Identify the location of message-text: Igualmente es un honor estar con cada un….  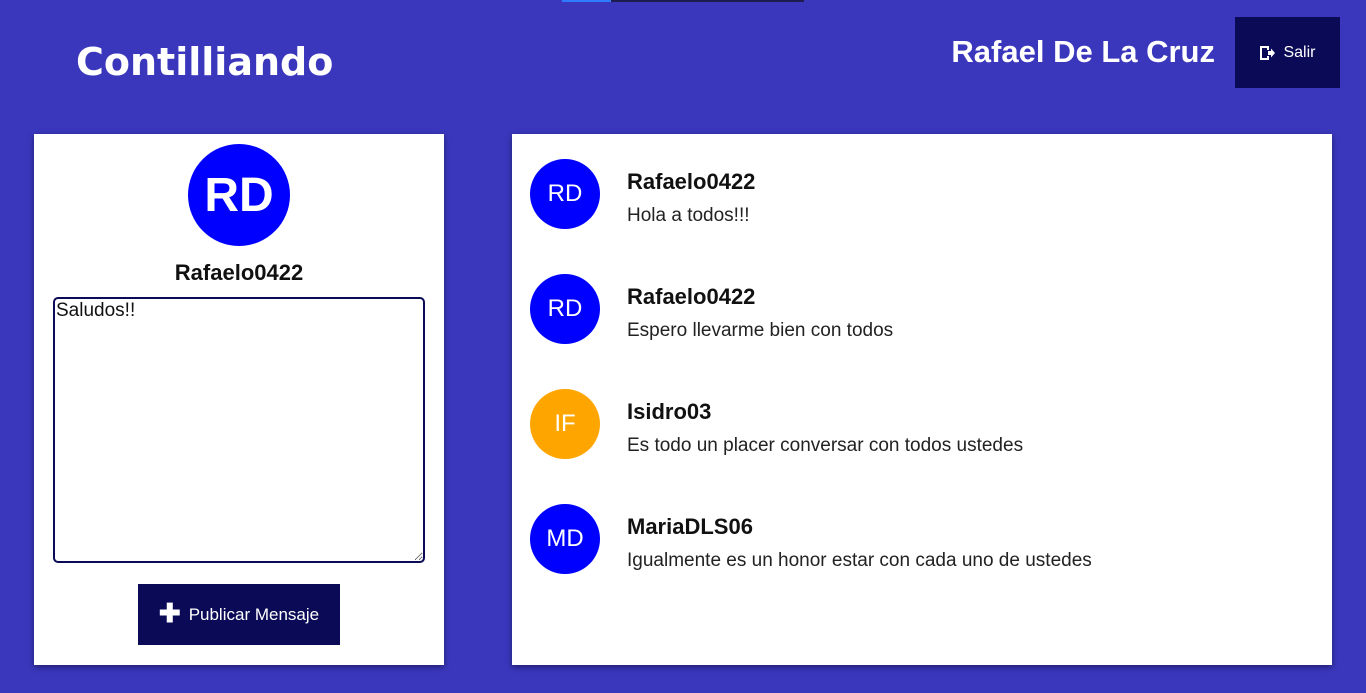
(859, 560).